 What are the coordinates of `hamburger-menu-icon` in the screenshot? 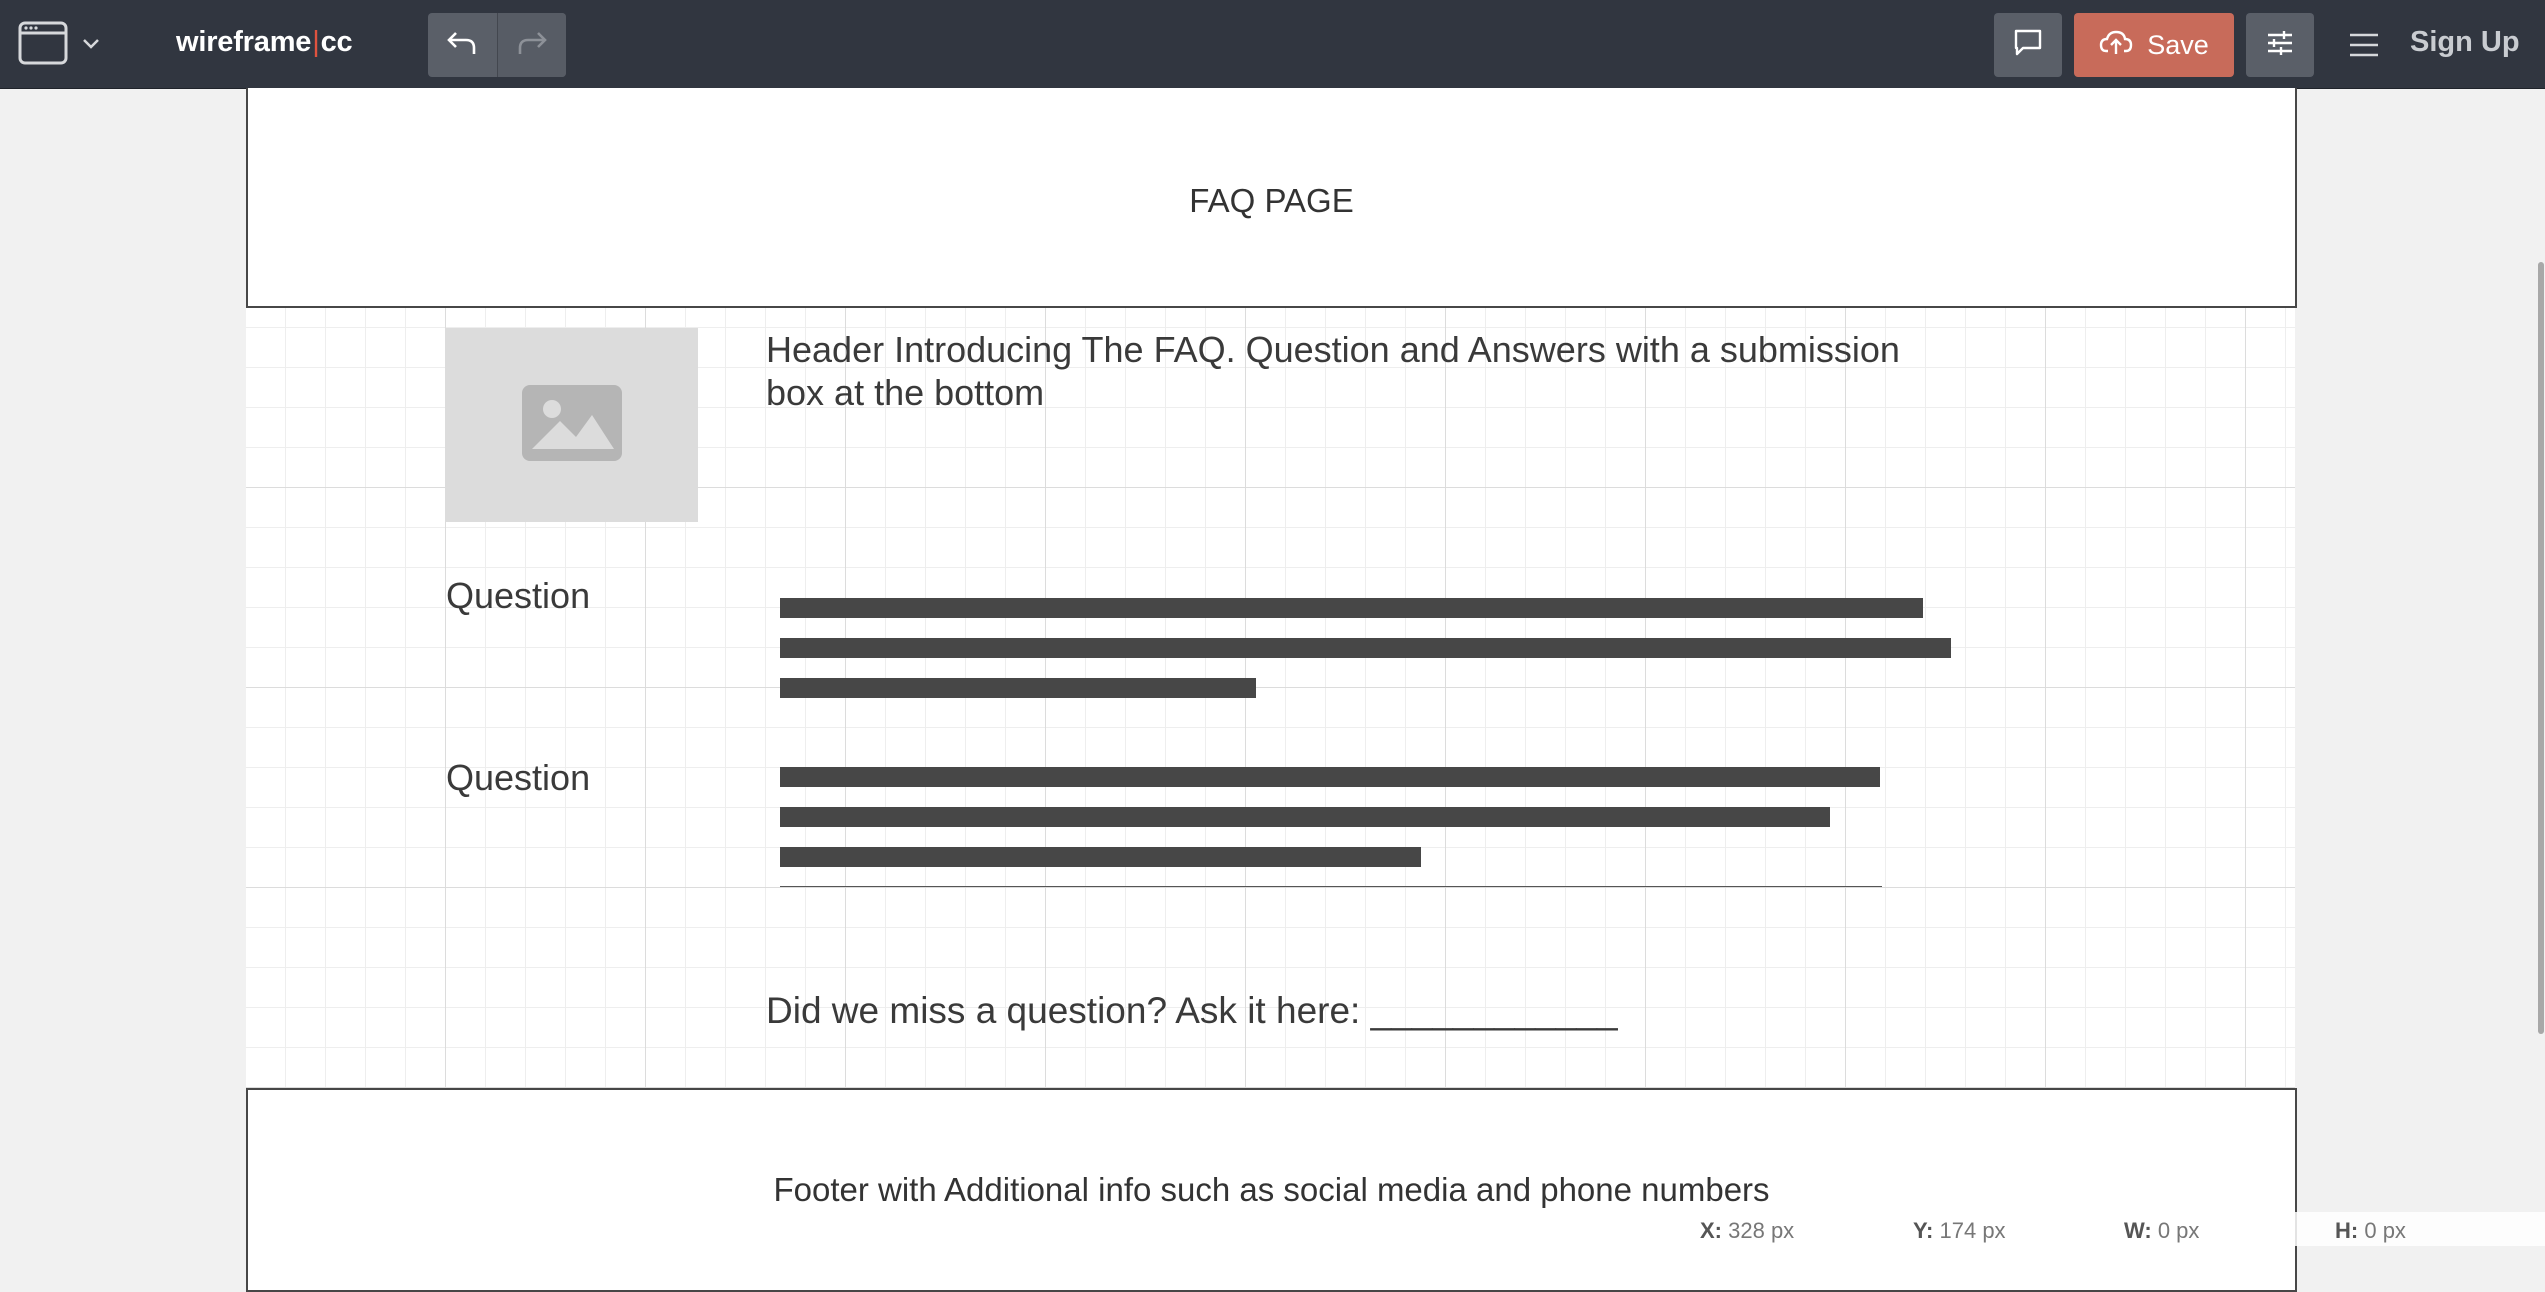 It's located at (2364, 45).